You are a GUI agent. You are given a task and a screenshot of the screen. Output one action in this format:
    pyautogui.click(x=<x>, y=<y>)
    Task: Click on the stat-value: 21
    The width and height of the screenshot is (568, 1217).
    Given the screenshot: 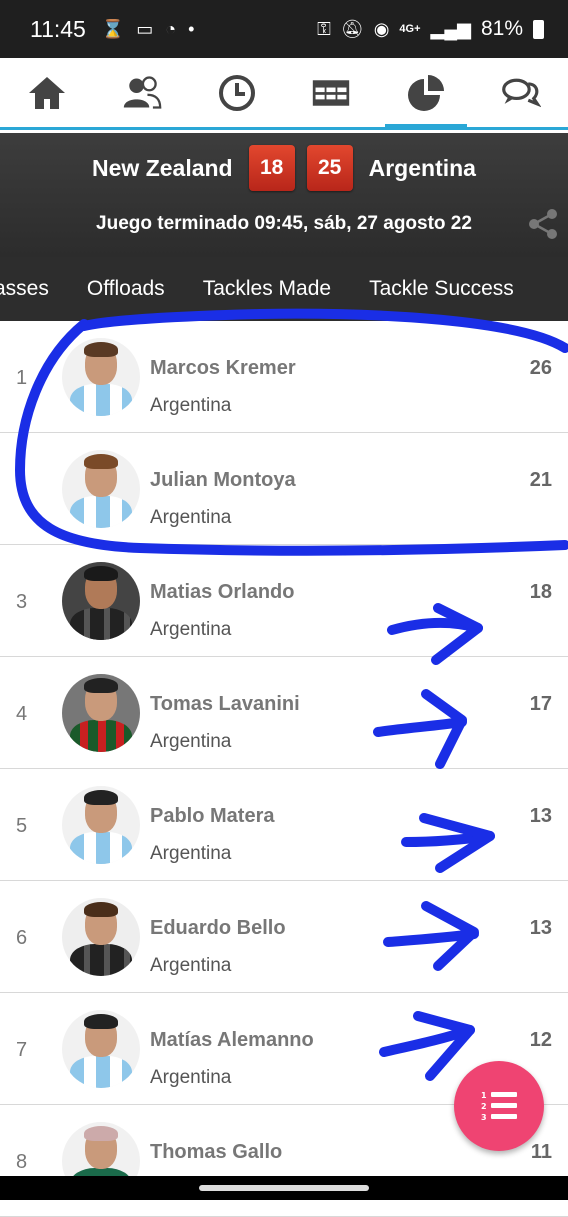 What is the action you would take?
    pyautogui.click(x=540, y=480)
    